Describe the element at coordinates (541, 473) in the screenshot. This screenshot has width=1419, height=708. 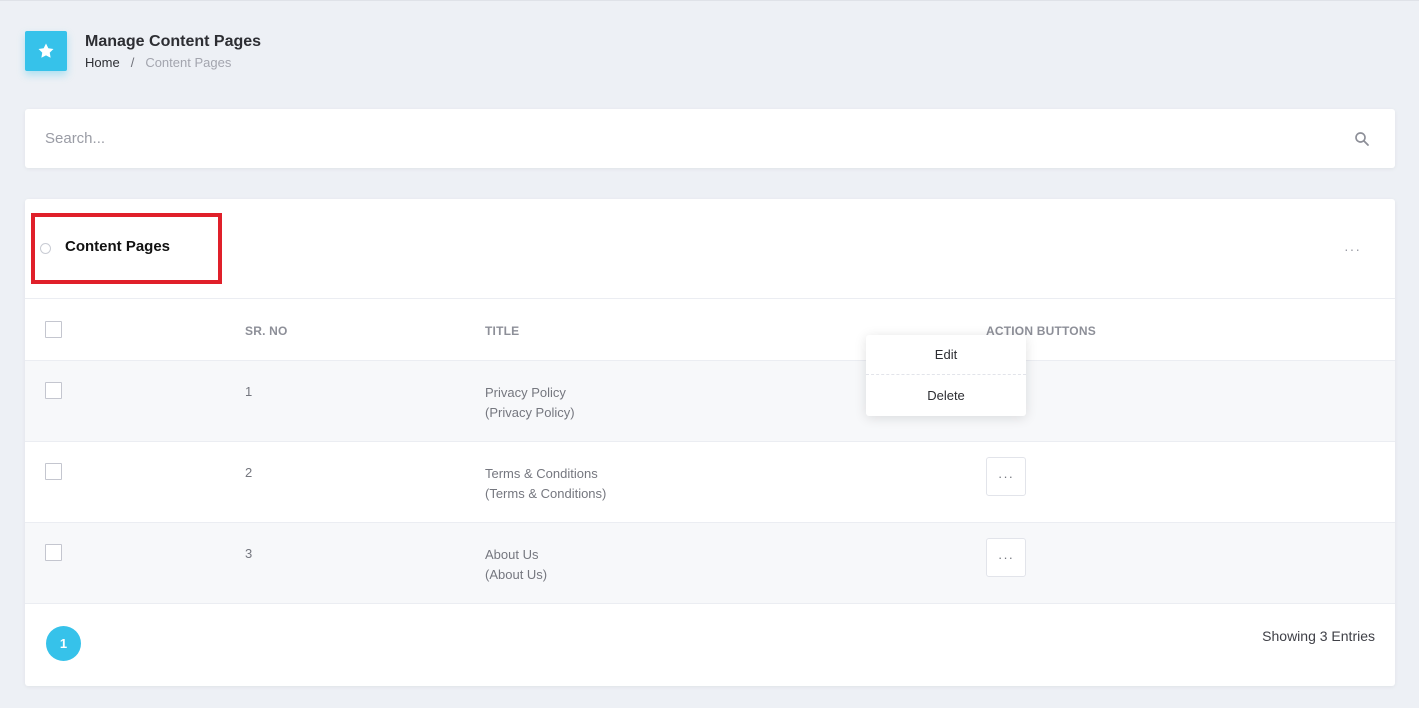
I see `row-title: Terms & Conditions` at that location.